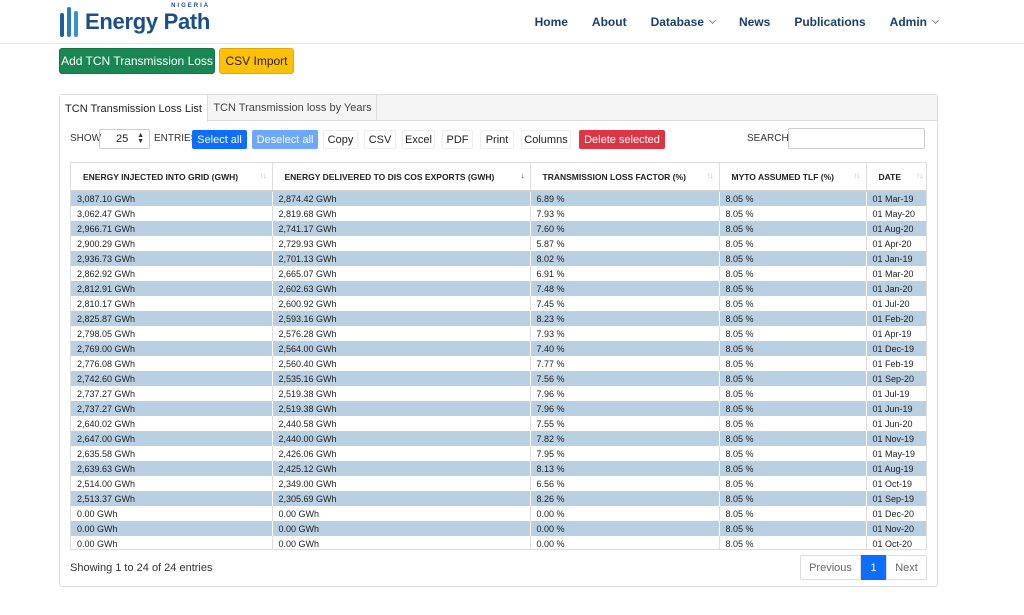 The image size is (1024, 615). I want to click on column-header-date: DATE ↑↓, so click(896, 177).